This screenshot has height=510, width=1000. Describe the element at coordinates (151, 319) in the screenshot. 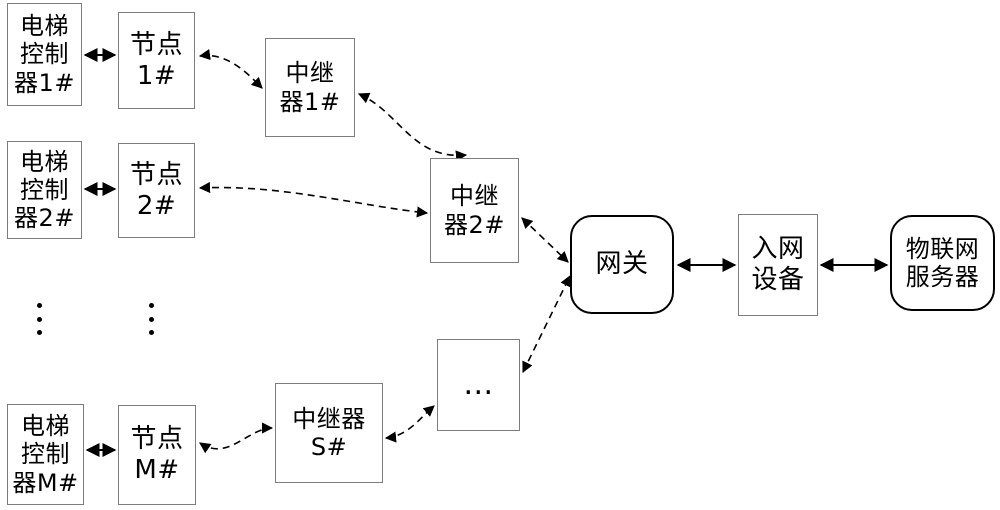

I see `vertical-ellipsis-nodes-icon` at that location.